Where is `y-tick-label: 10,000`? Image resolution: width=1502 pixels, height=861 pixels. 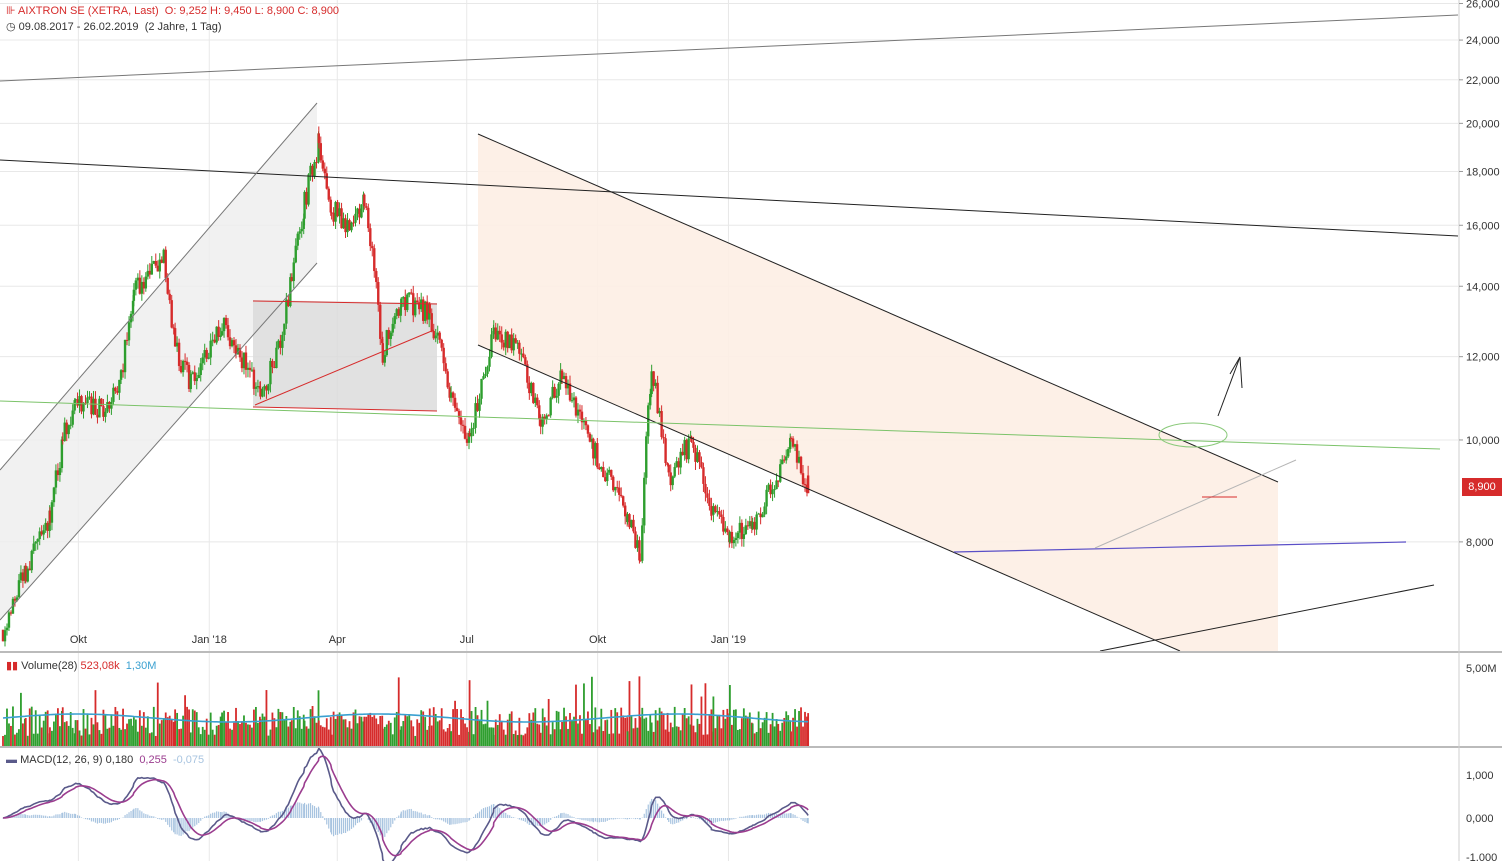 y-tick-label: 10,000 is located at coordinates (1483, 441).